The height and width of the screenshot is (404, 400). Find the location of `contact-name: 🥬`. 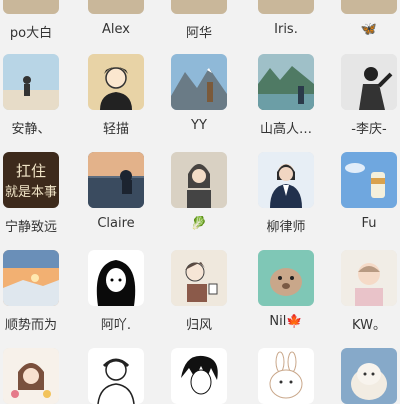

contact-name: 🥬 is located at coordinates (199, 223).